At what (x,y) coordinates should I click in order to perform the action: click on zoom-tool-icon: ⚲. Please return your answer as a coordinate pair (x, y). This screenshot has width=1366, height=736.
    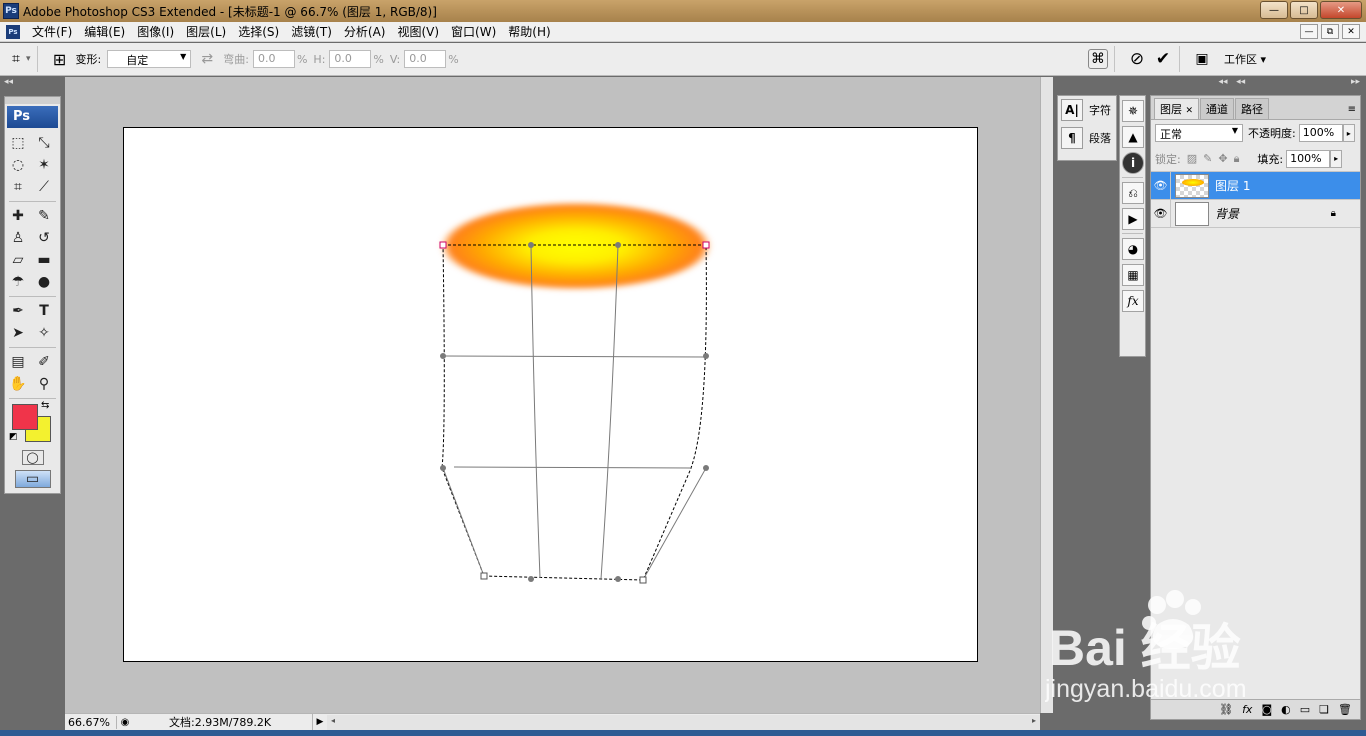
    Looking at the image, I should click on (44, 384).